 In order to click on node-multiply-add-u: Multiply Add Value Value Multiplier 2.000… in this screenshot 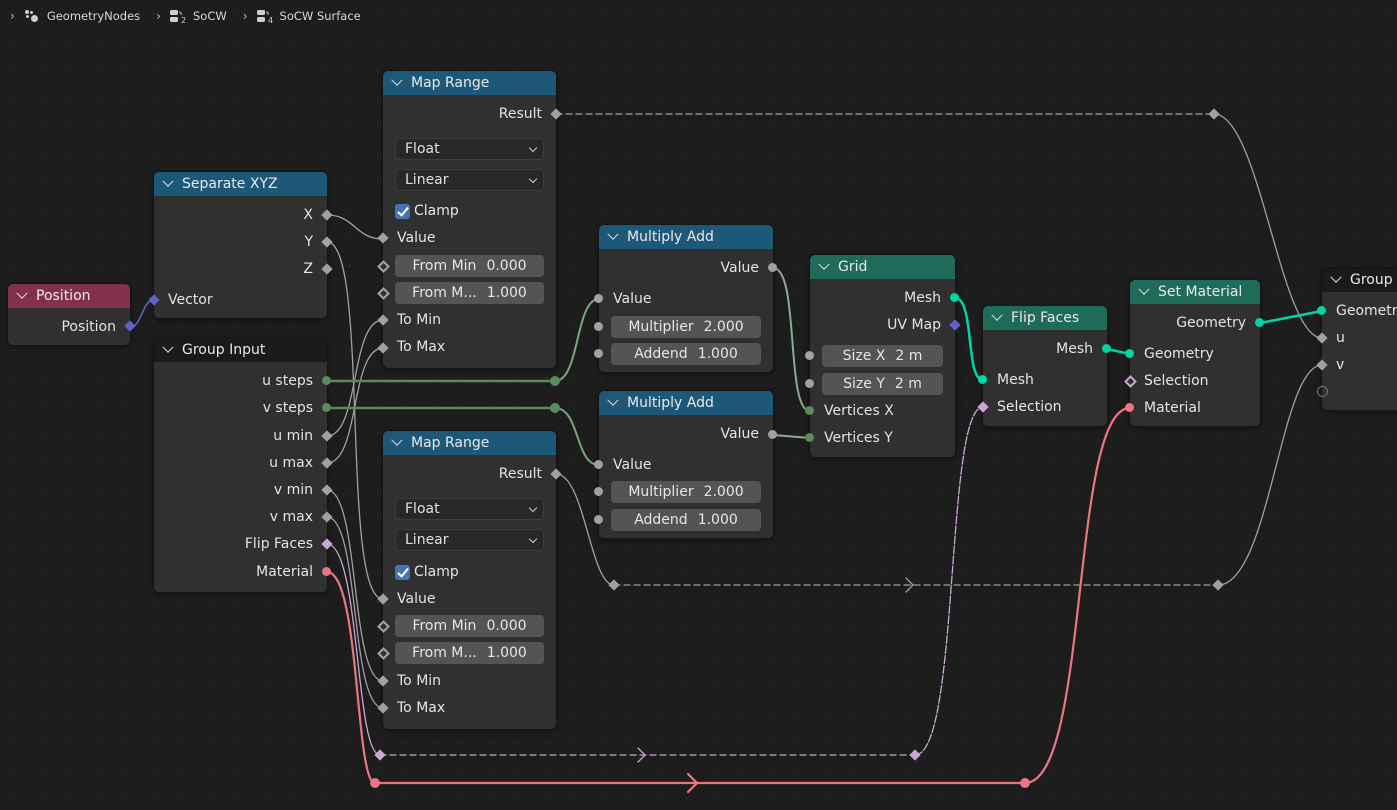, I will do `click(685, 298)`.